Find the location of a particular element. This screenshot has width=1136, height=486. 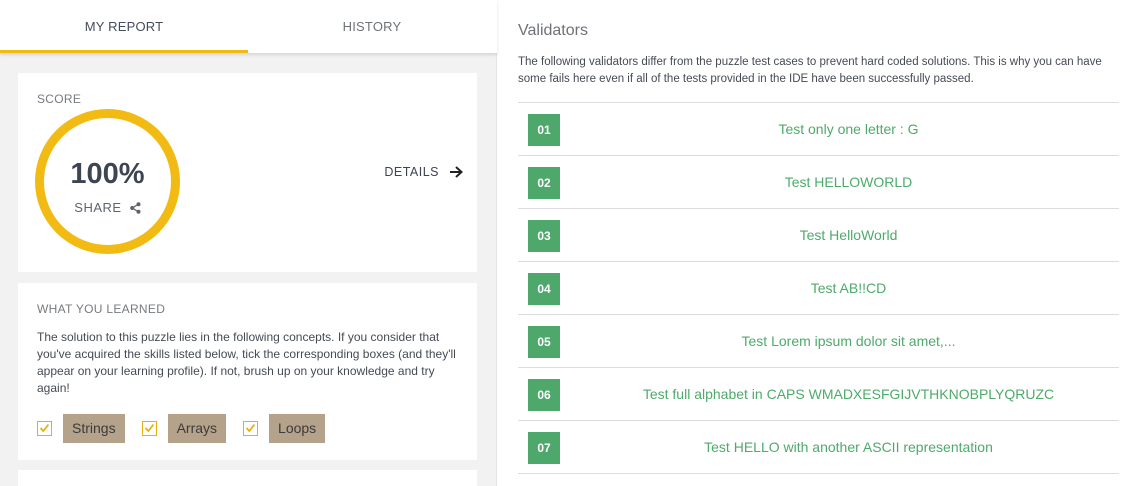

validator-row: 02 Test HELLOWORLD is located at coordinates (818, 182).